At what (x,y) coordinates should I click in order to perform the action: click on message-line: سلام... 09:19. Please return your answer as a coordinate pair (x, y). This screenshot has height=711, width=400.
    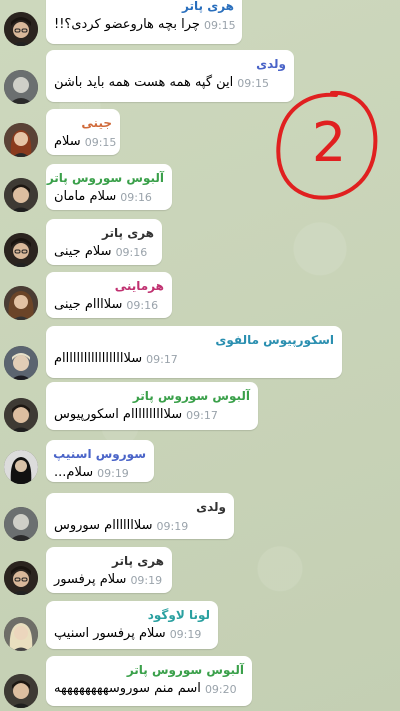
    Looking at the image, I should click on (100, 473).